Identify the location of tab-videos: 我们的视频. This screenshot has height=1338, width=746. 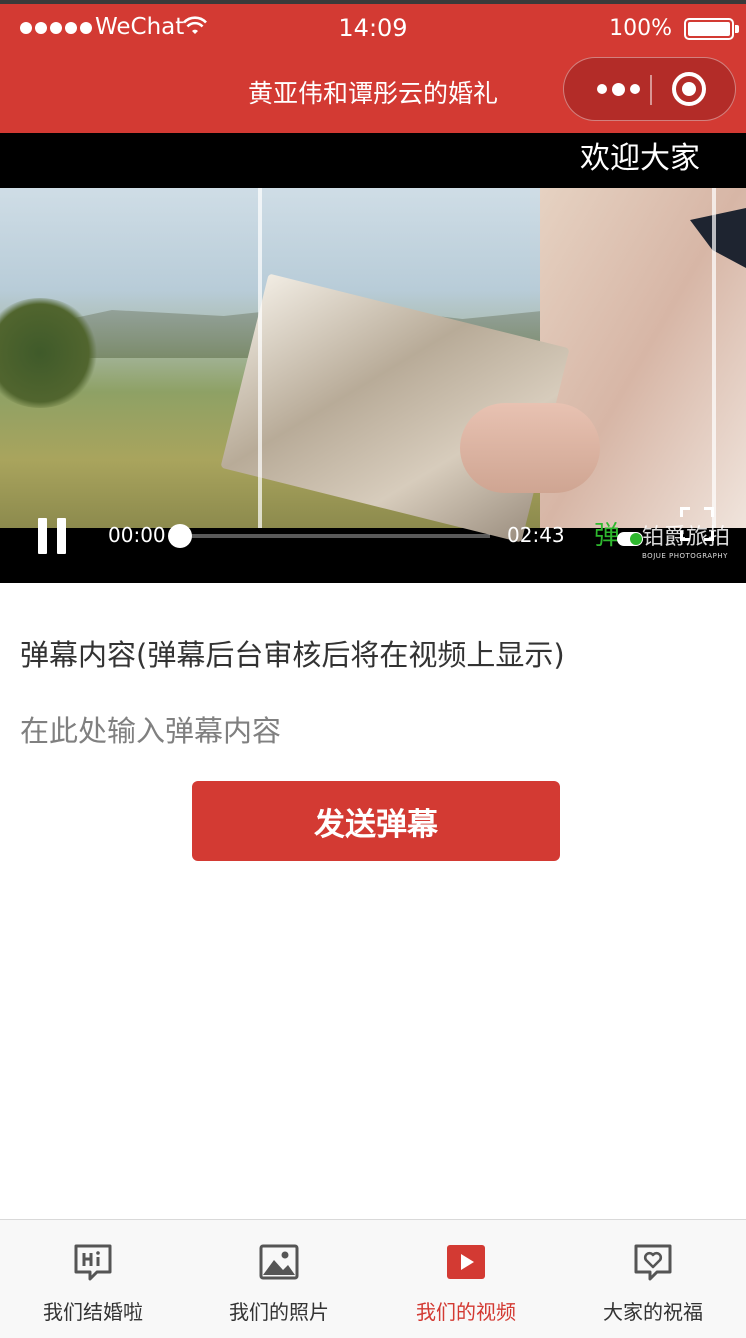
(466, 1279).